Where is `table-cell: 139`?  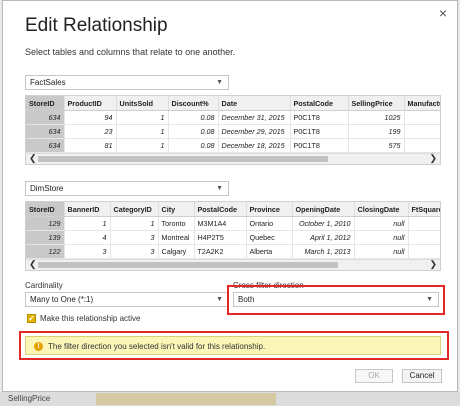 table-cell: 139 is located at coordinates (45, 237).